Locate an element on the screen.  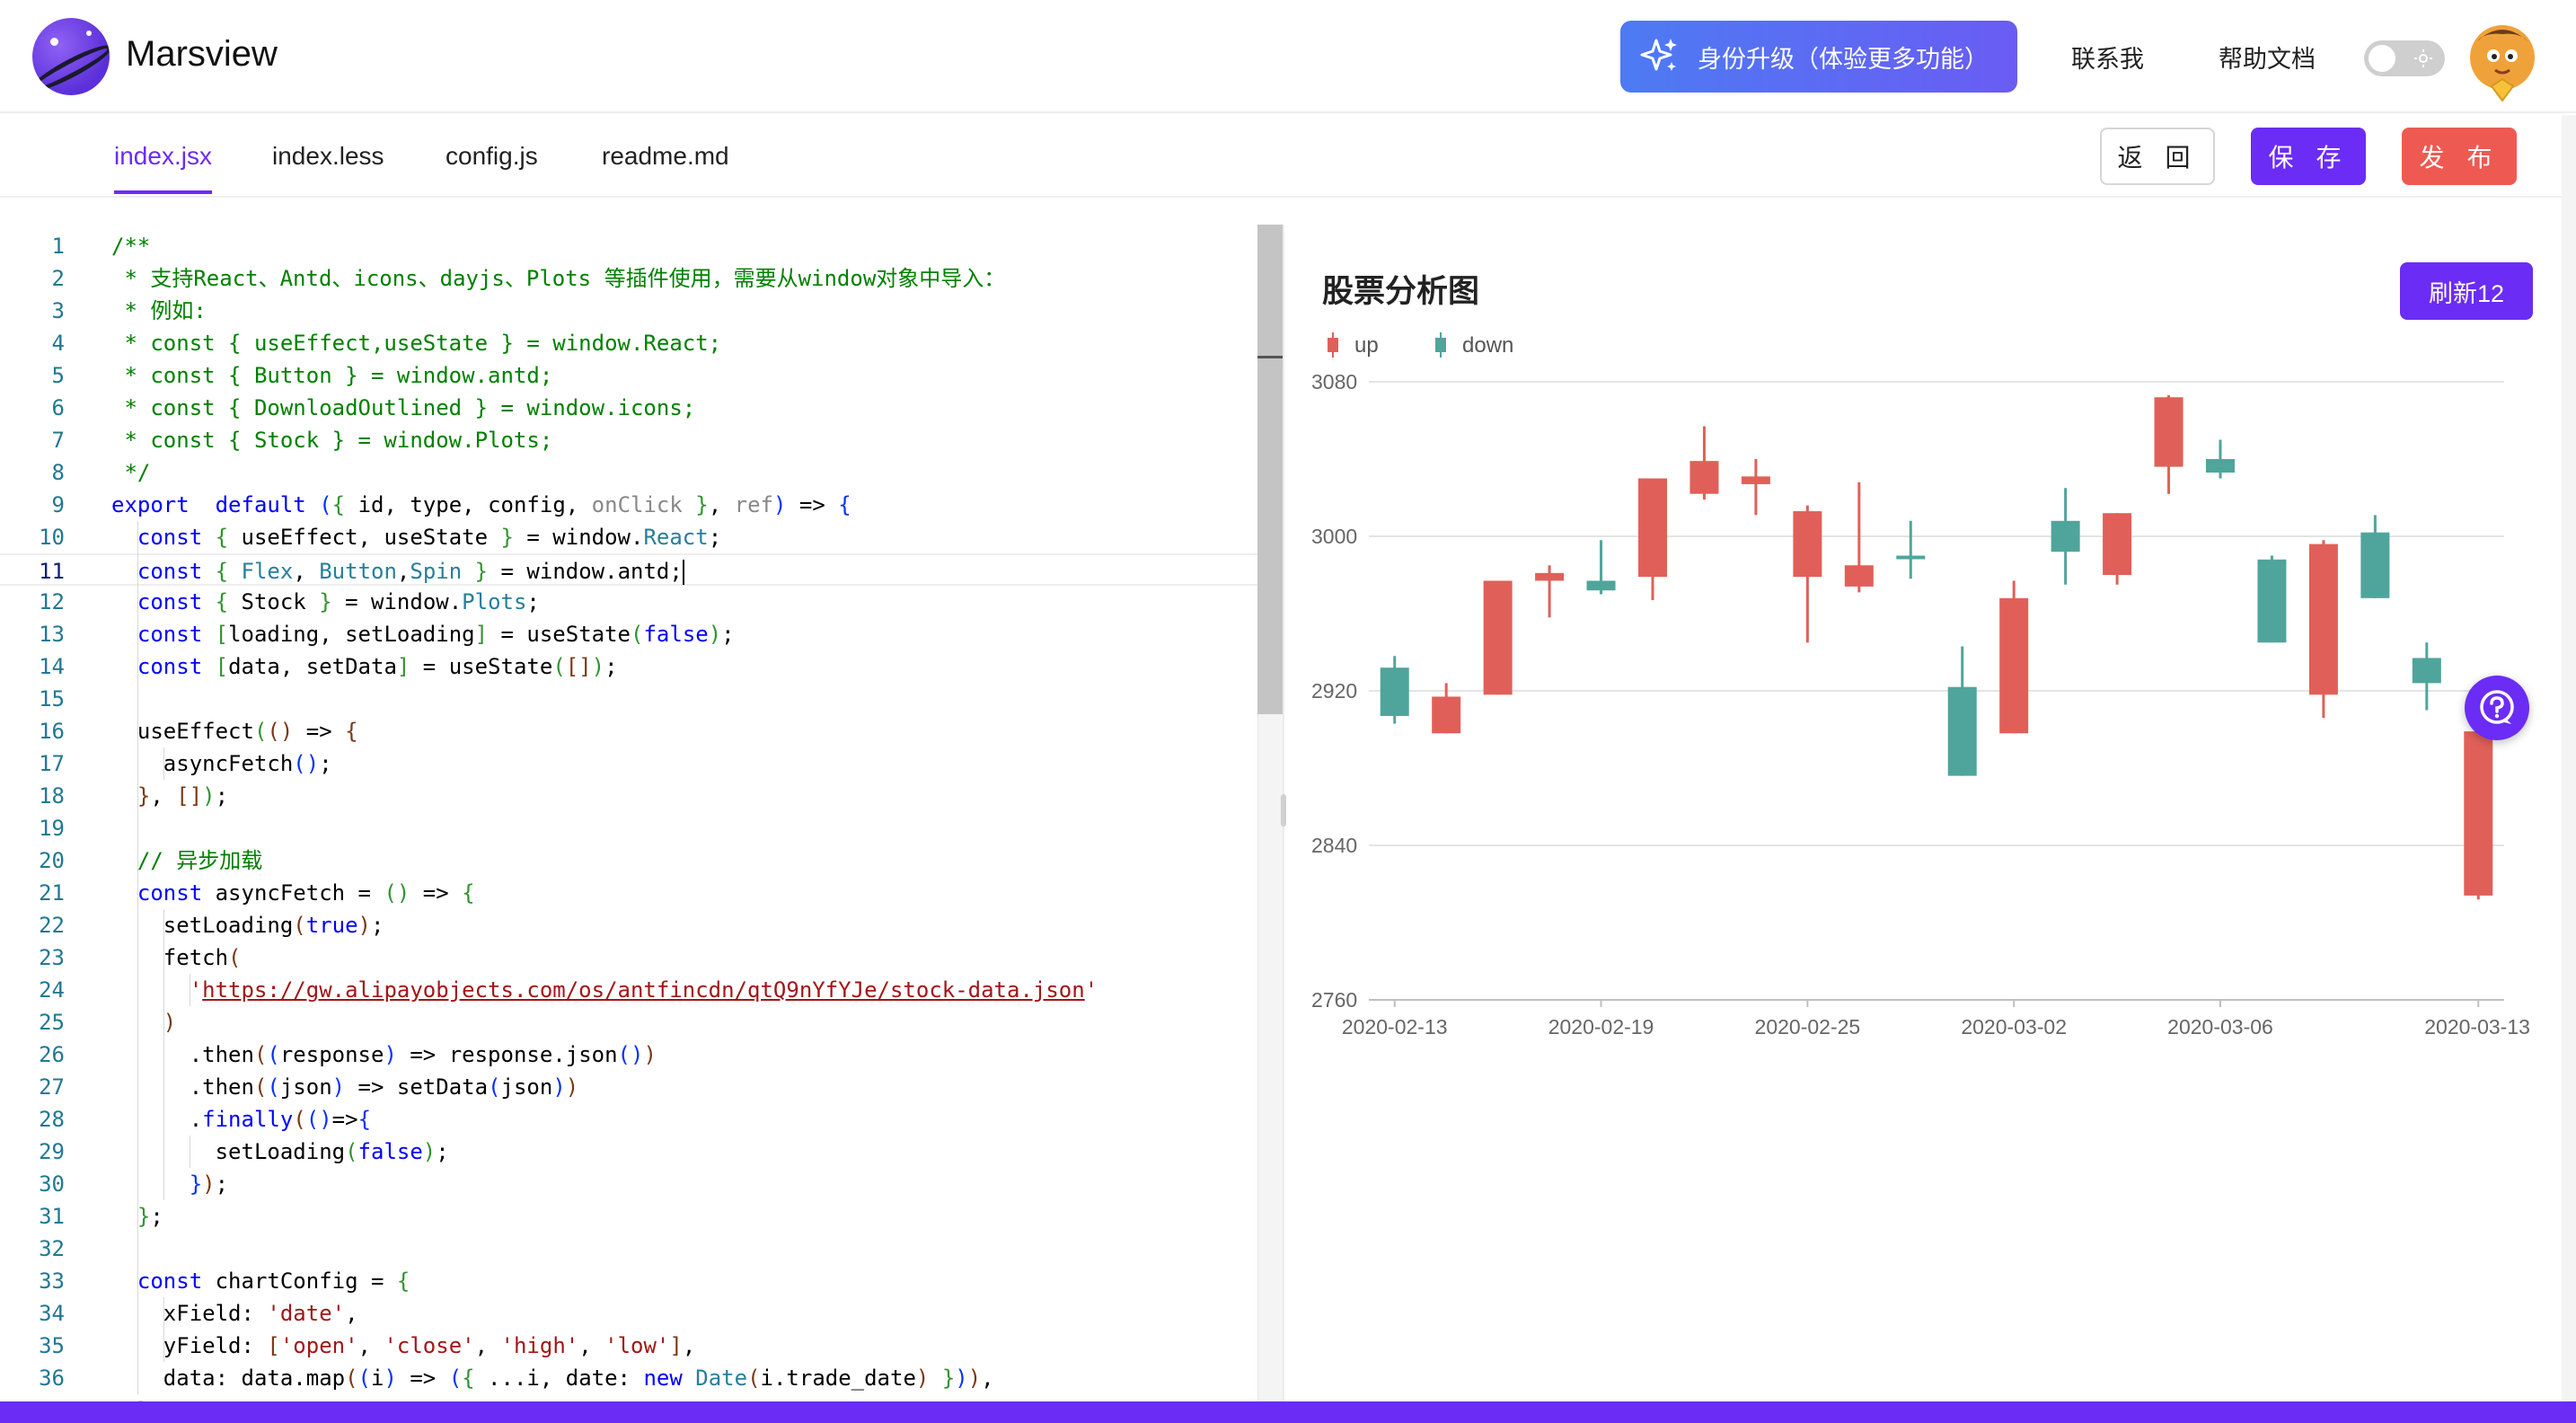
line-number: 21 is located at coordinates (52, 893).